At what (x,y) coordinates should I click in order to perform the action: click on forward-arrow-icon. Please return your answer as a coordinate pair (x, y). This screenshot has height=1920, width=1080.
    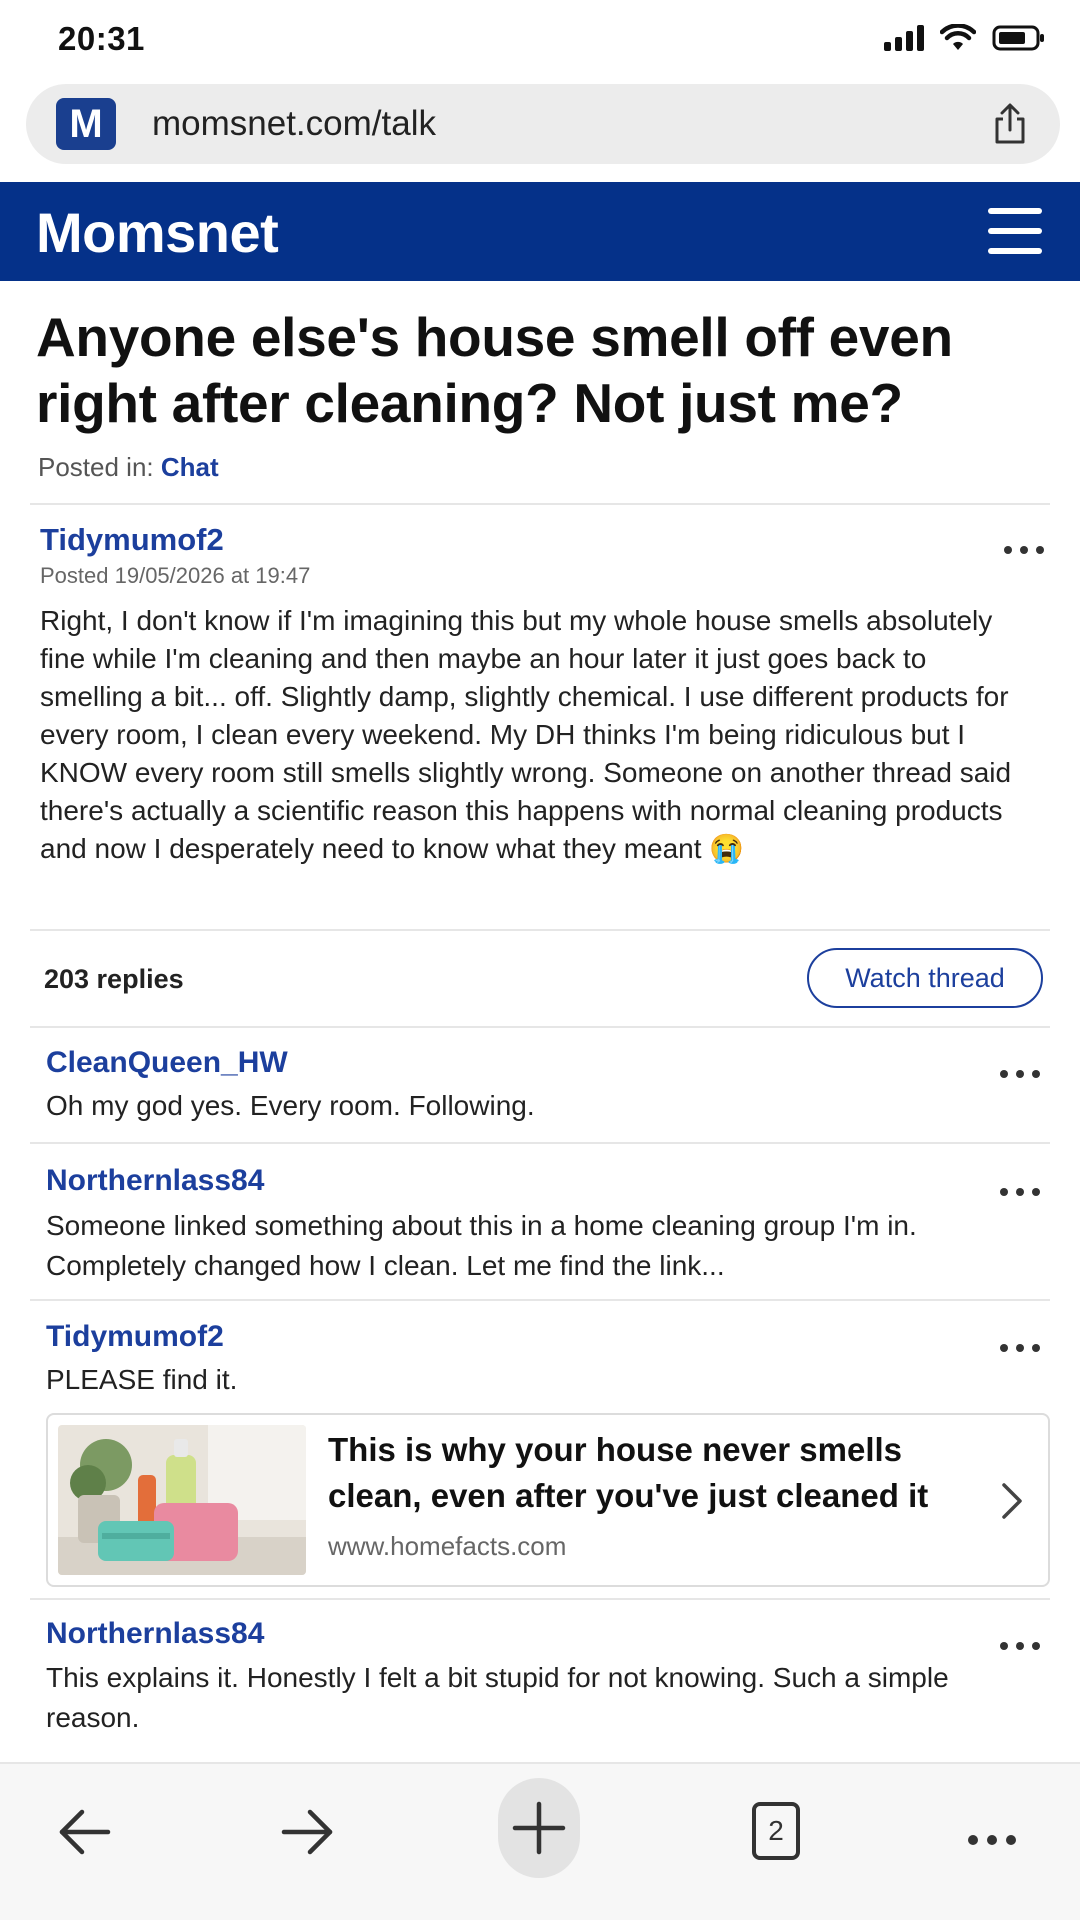
    Looking at the image, I should click on (306, 1832).